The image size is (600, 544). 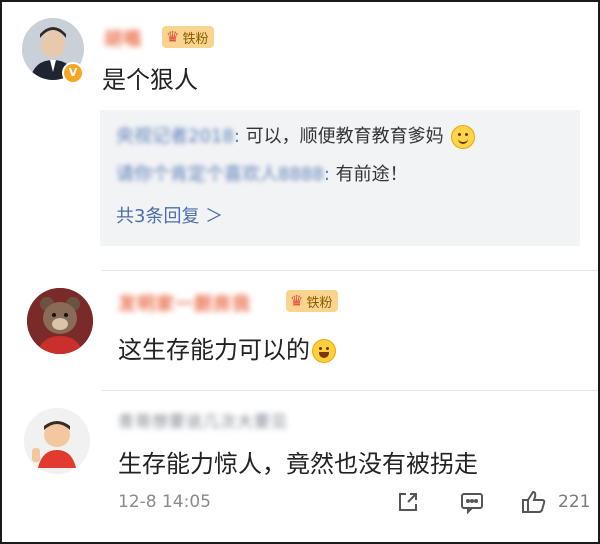 I want to click on thumbs-up-icon, so click(x=534, y=502).